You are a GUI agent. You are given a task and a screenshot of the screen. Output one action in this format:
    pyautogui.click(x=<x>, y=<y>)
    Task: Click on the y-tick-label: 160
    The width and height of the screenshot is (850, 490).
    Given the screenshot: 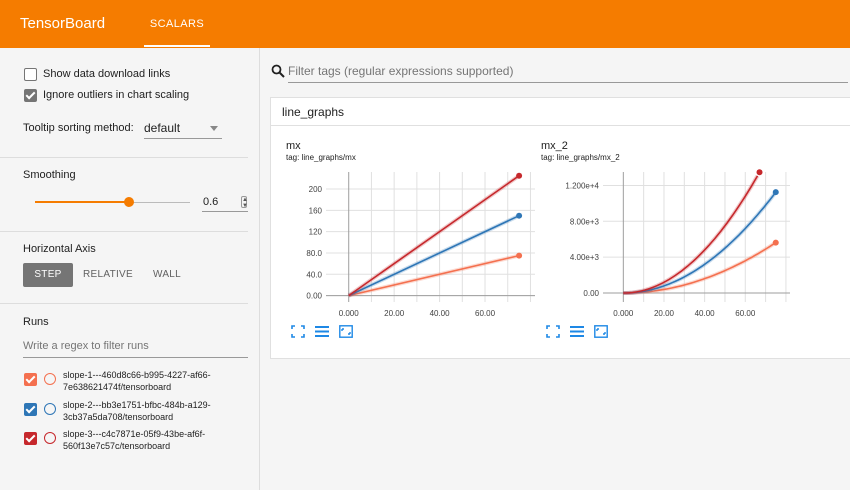 What is the action you would take?
    pyautogui.click(x=316, y=210)
    